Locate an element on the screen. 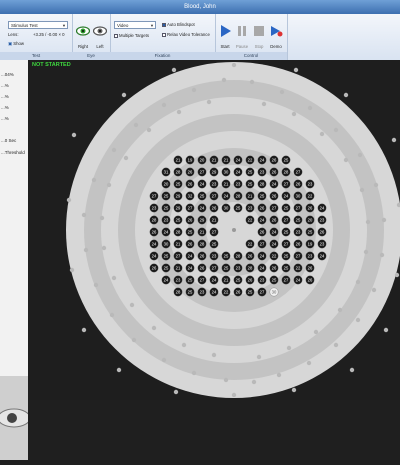  demo-button: Demo is located at coordinates (276, 36).